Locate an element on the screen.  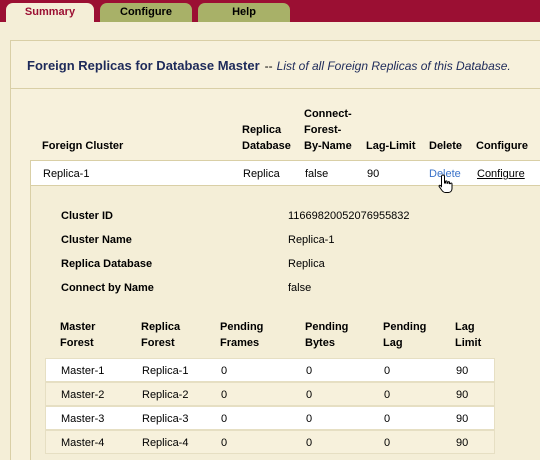
tab-help: Help is located at coordinates (244, 12).